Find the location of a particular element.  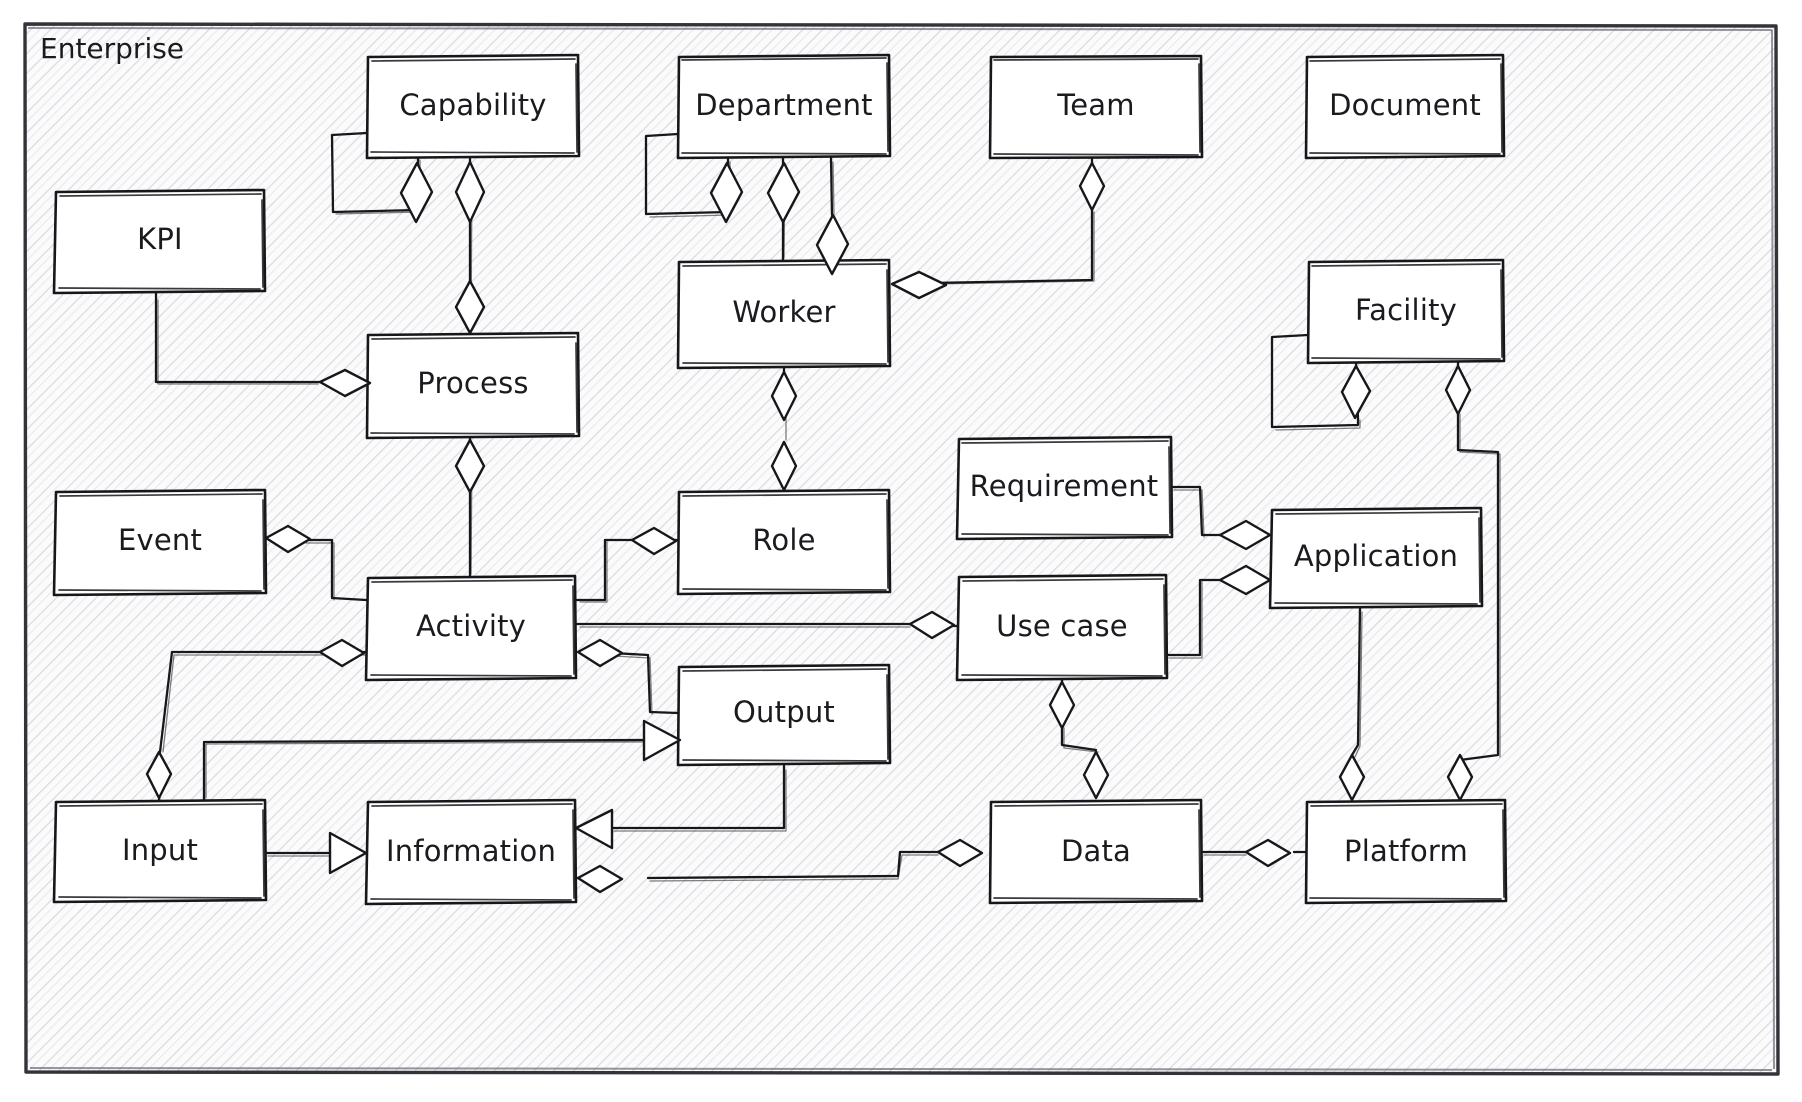

node-usecase: Use case is located at coordinates (1062, 627).